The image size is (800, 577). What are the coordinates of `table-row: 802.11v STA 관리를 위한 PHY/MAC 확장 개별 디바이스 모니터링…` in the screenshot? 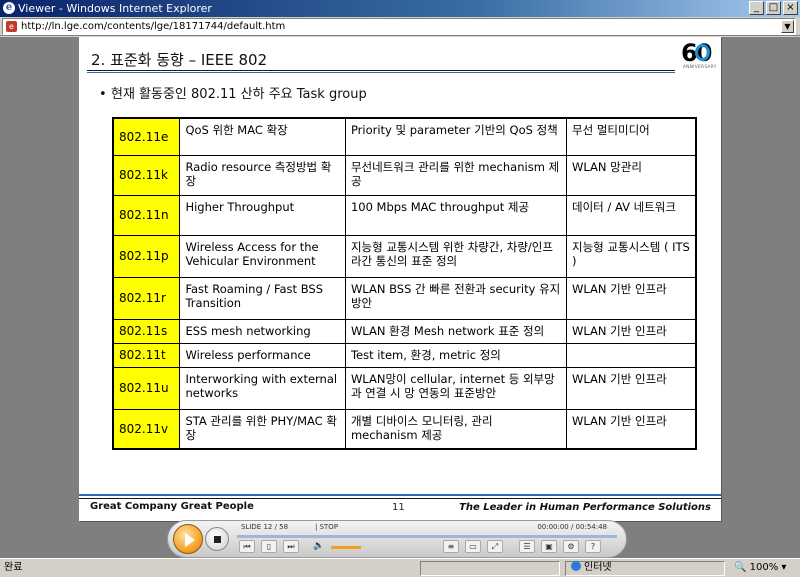 It's located at (404, 429).